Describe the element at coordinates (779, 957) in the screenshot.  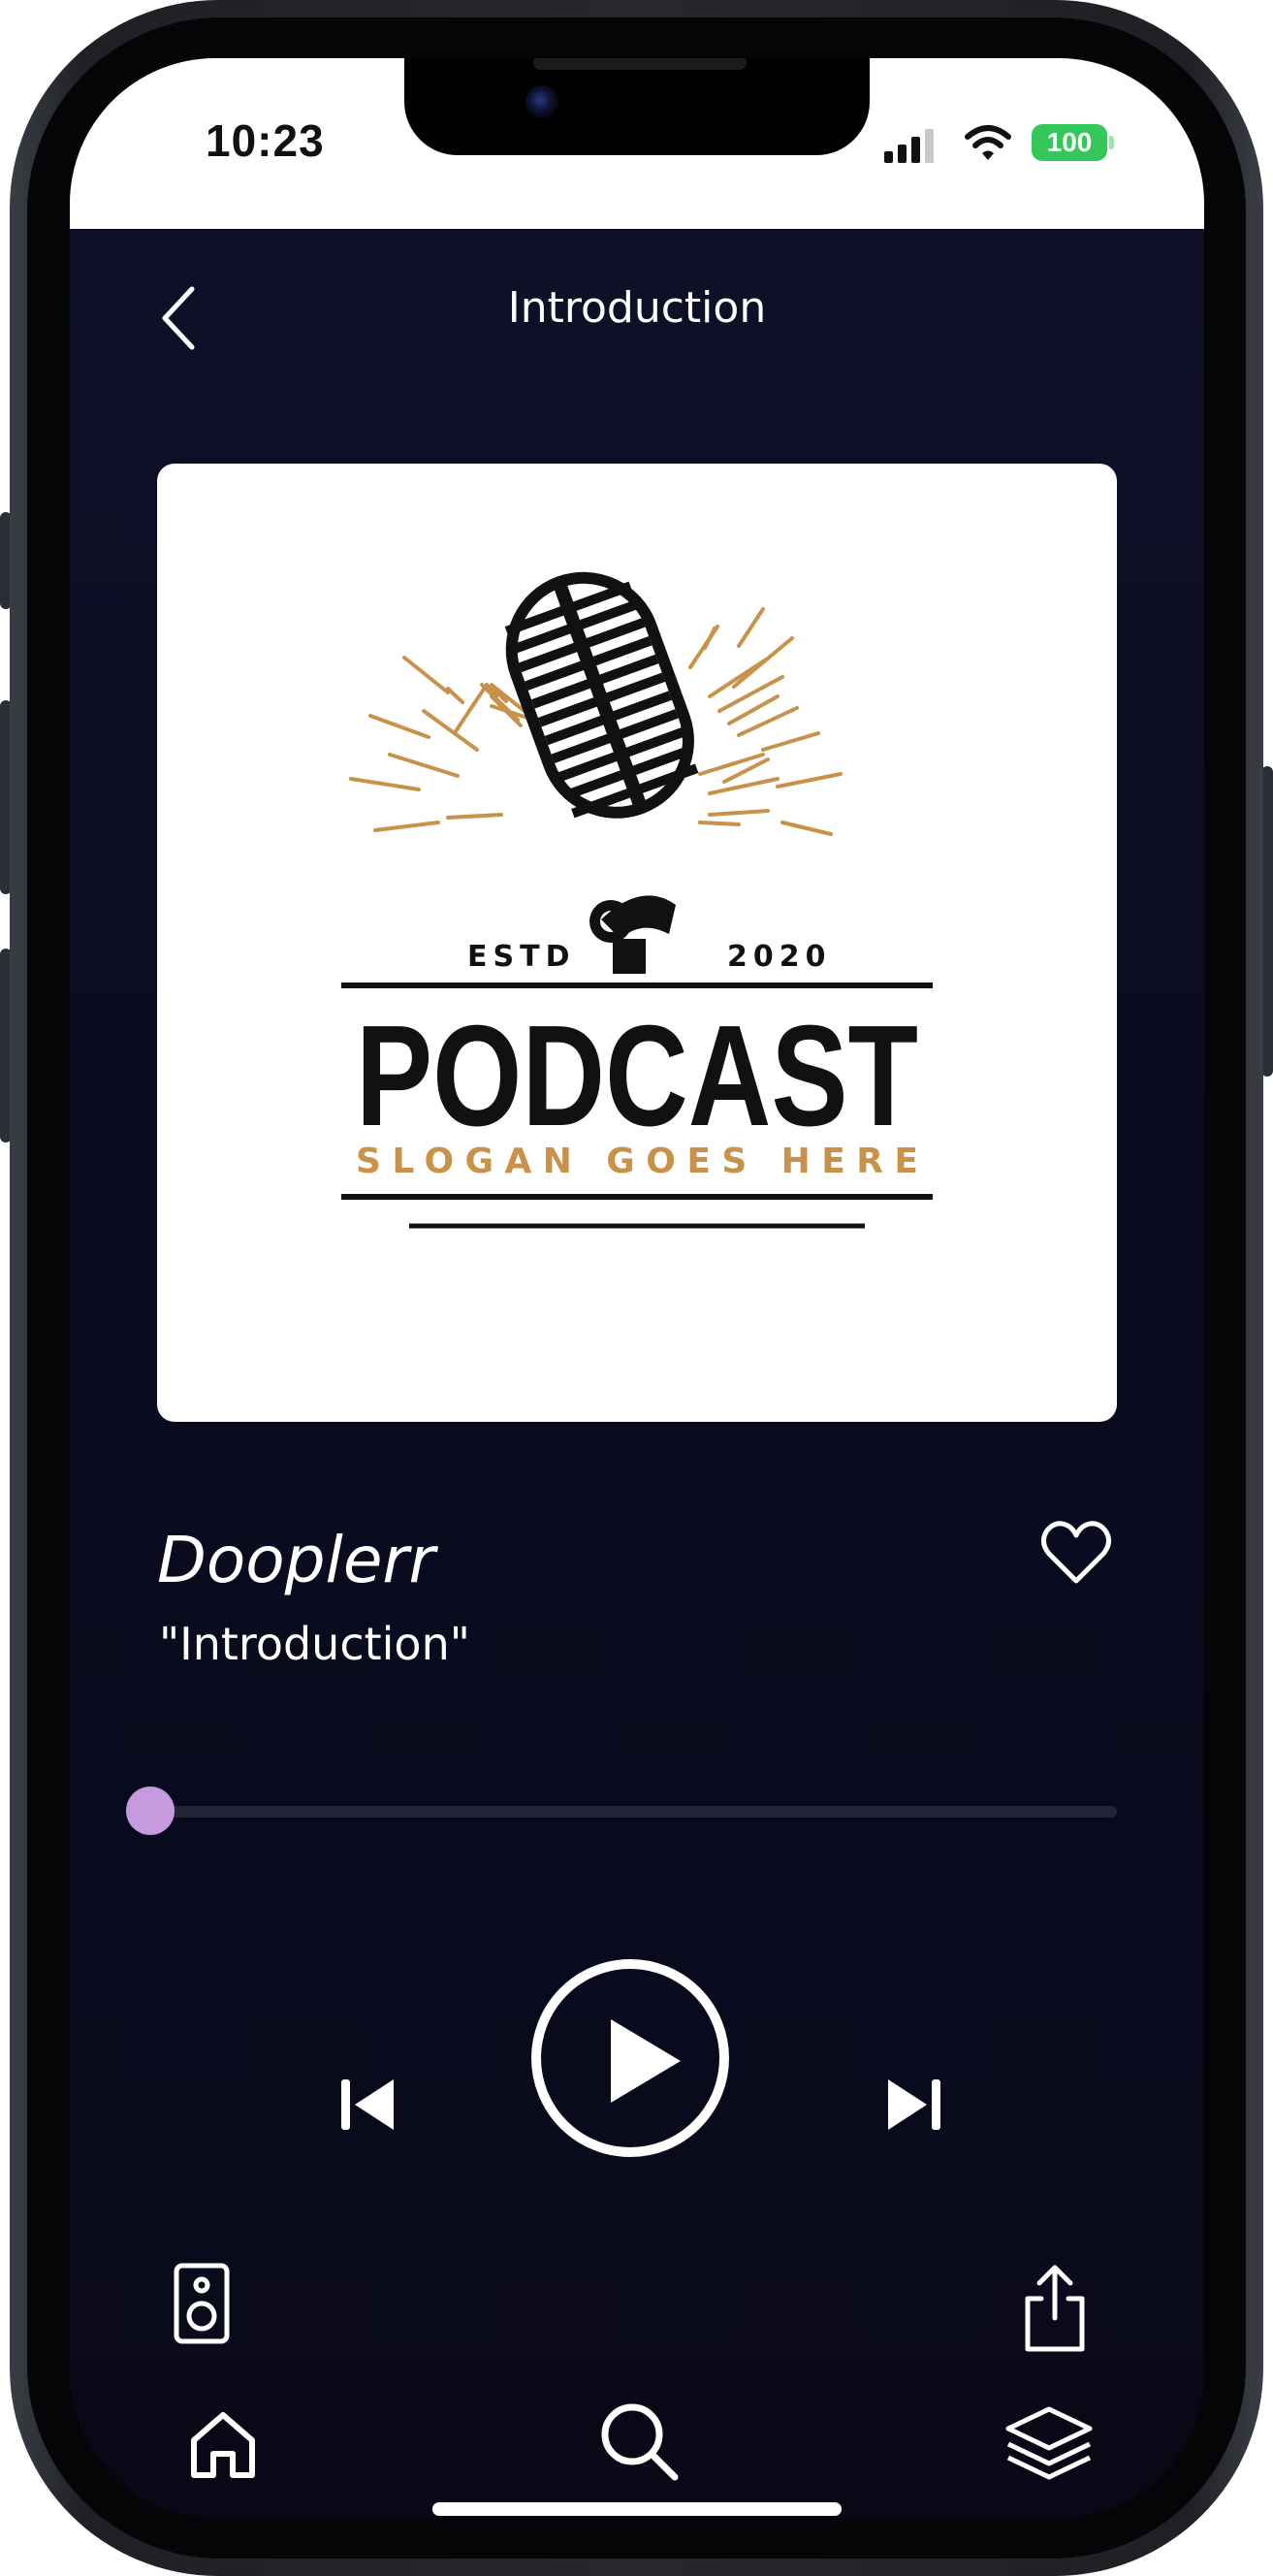
I see `logo-year: 2020` at that location.